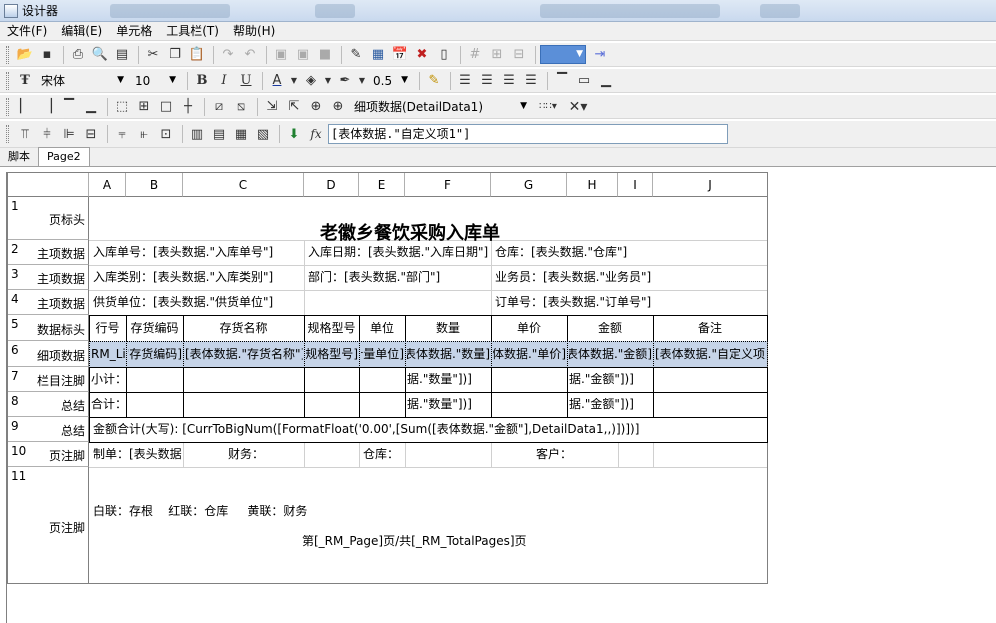 Image resolution: width=996 pixels, height=623 pixels. Describe the element at coordinates (64, 156) in the screenshot. I see `tab-page2: Page2` at that location.